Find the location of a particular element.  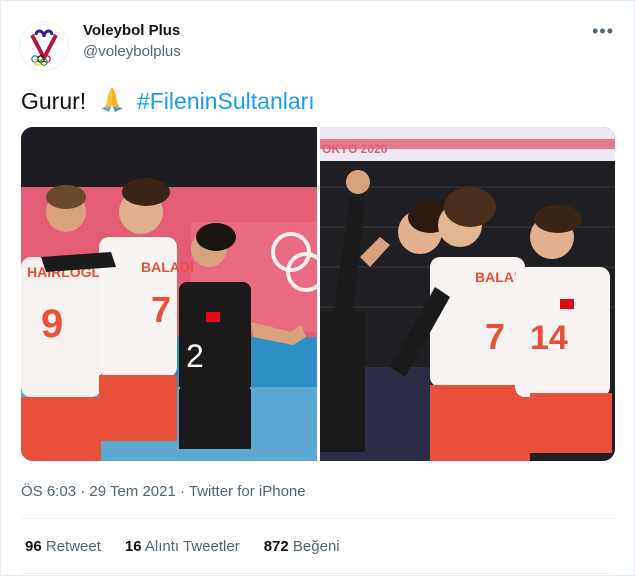

likes-stat: 872 Beğeni is located at coordinates (302, 546).